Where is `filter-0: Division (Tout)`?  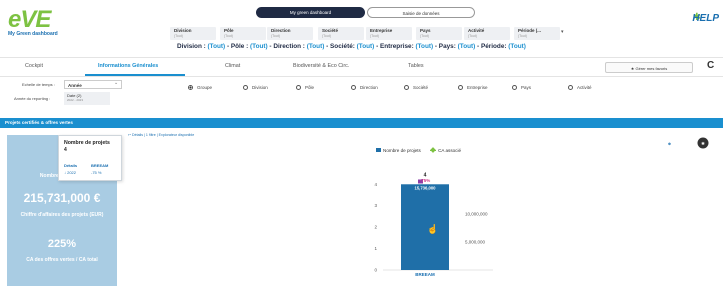 filter-0: Division (Tout) is located at coordinates (193, 33).